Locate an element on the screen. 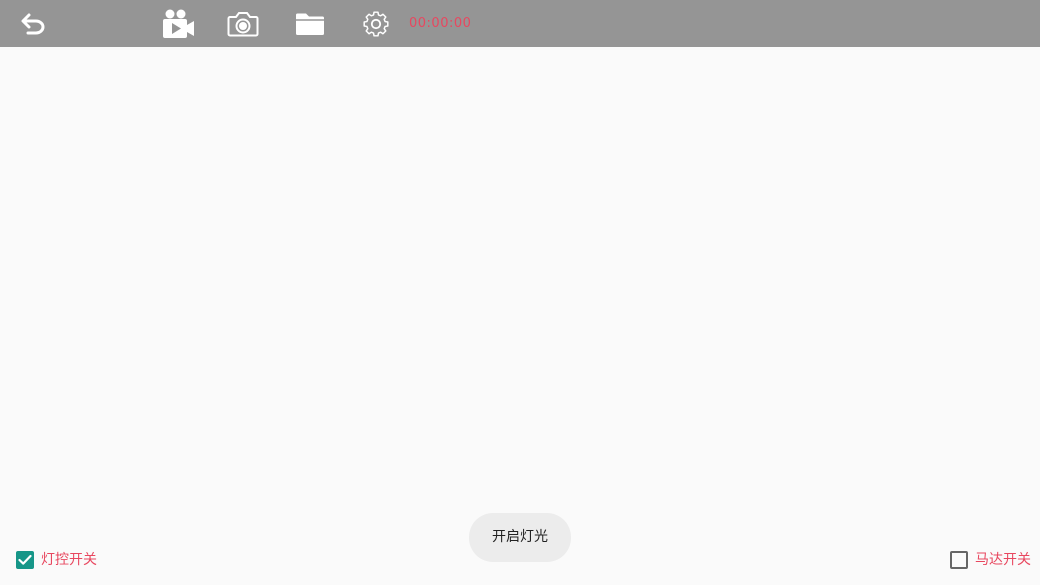 The width and height of the screenshot is (1040, 585). video-camera-icon is located at coordinates (178, 23).